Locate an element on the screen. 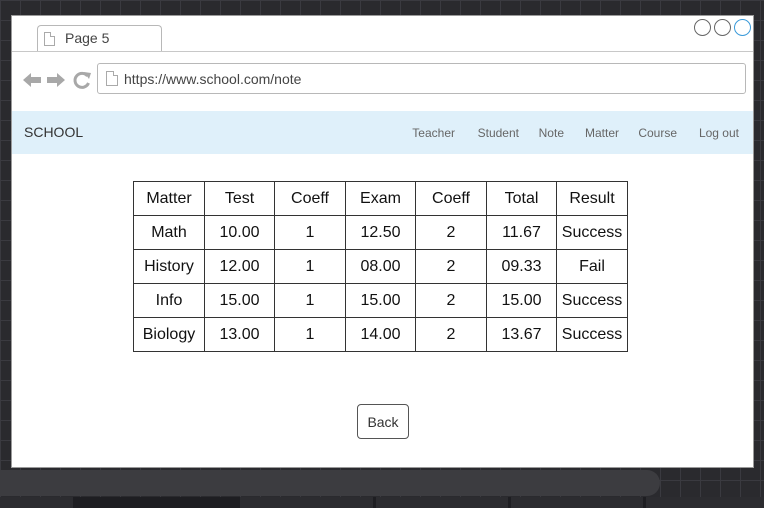  column-header: Result is located at coordinates (592, 198).